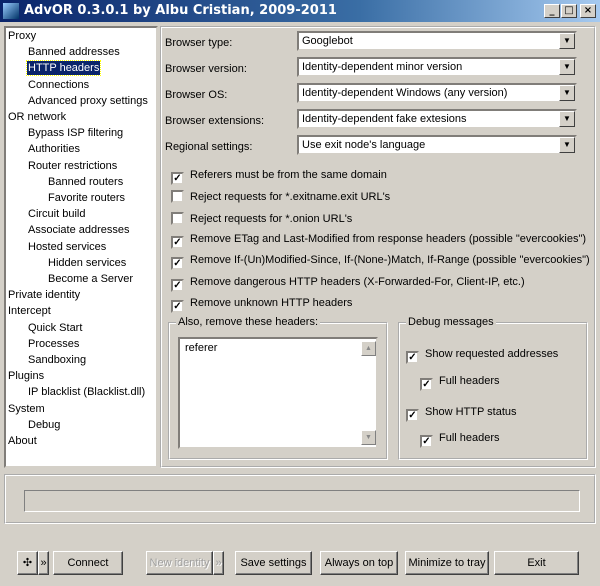 This screenshot has width=600, height=586. What do you see at coordinates (29, 311) in the screenshot?
I see `tree-item: Intercept` at bounding box center [29, 311].